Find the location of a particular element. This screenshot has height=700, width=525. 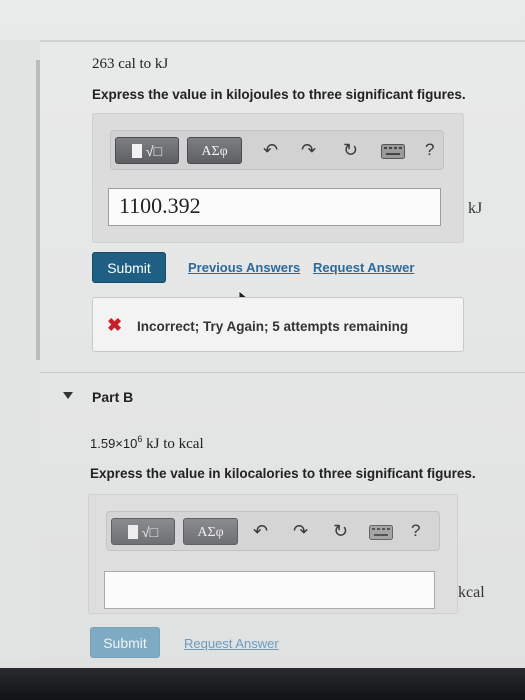

part-a-question: 263 cal to kJ is located at coordinates (130, 64).